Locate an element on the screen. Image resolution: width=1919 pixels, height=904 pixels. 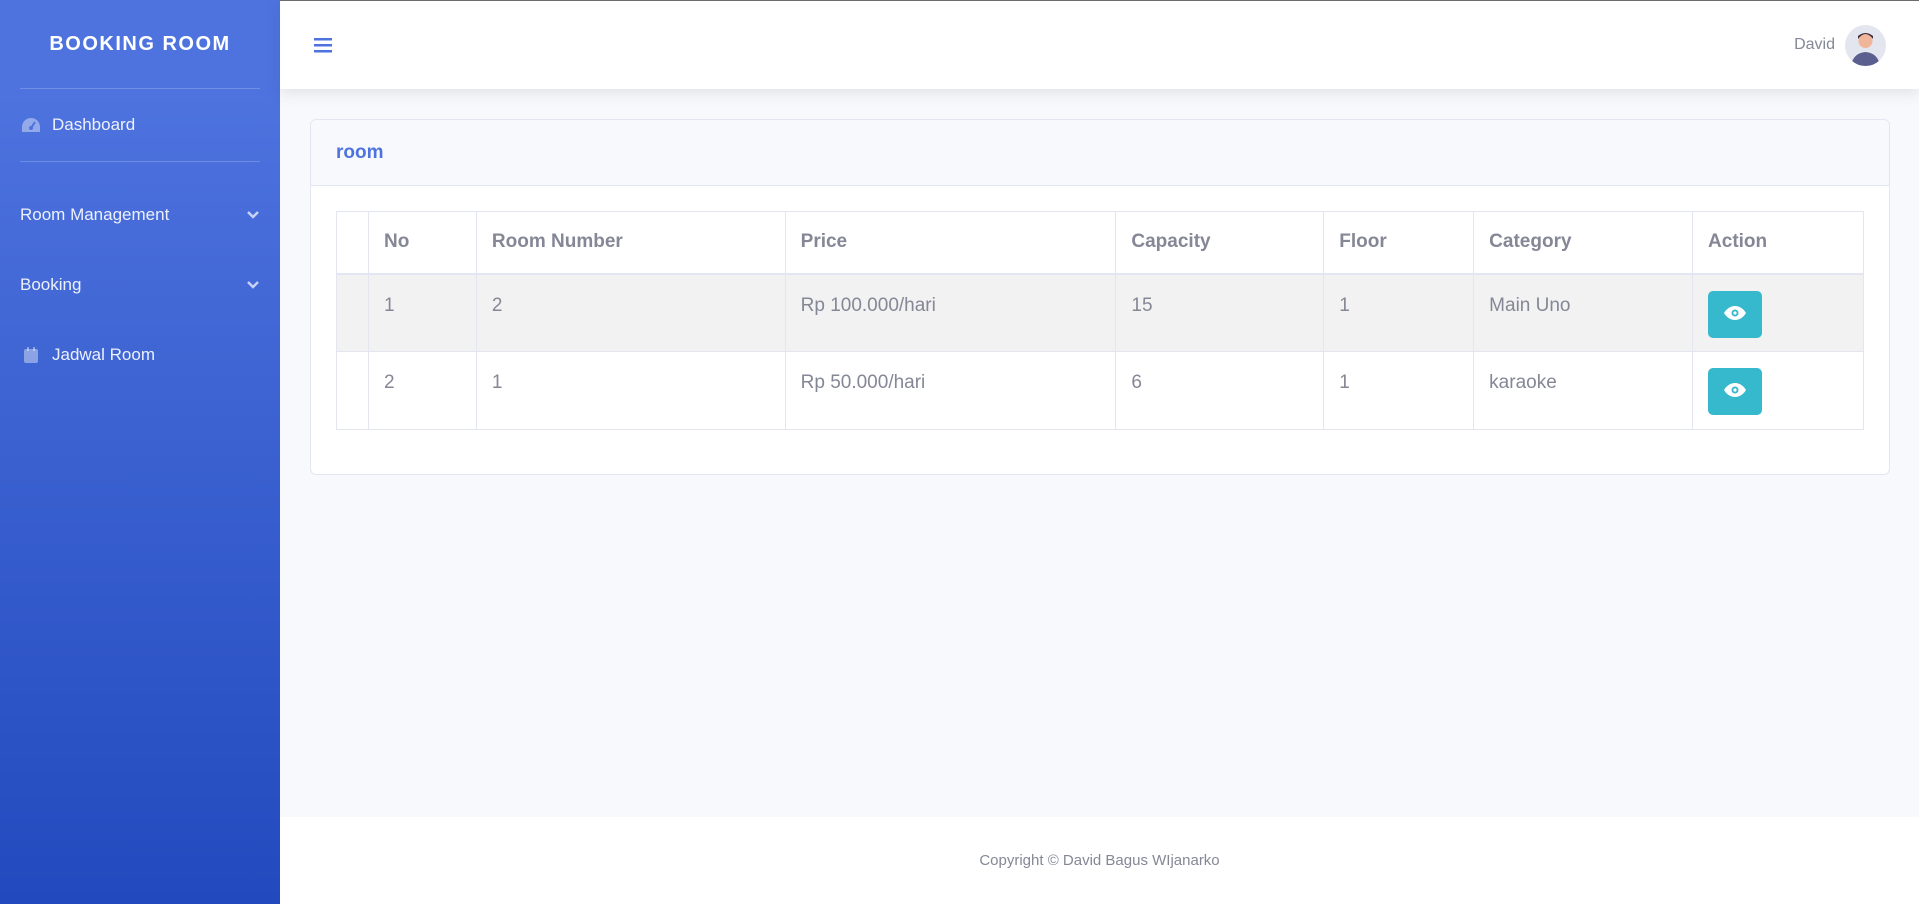
table-header-cell: Action is located at coordinates (1778, 243).